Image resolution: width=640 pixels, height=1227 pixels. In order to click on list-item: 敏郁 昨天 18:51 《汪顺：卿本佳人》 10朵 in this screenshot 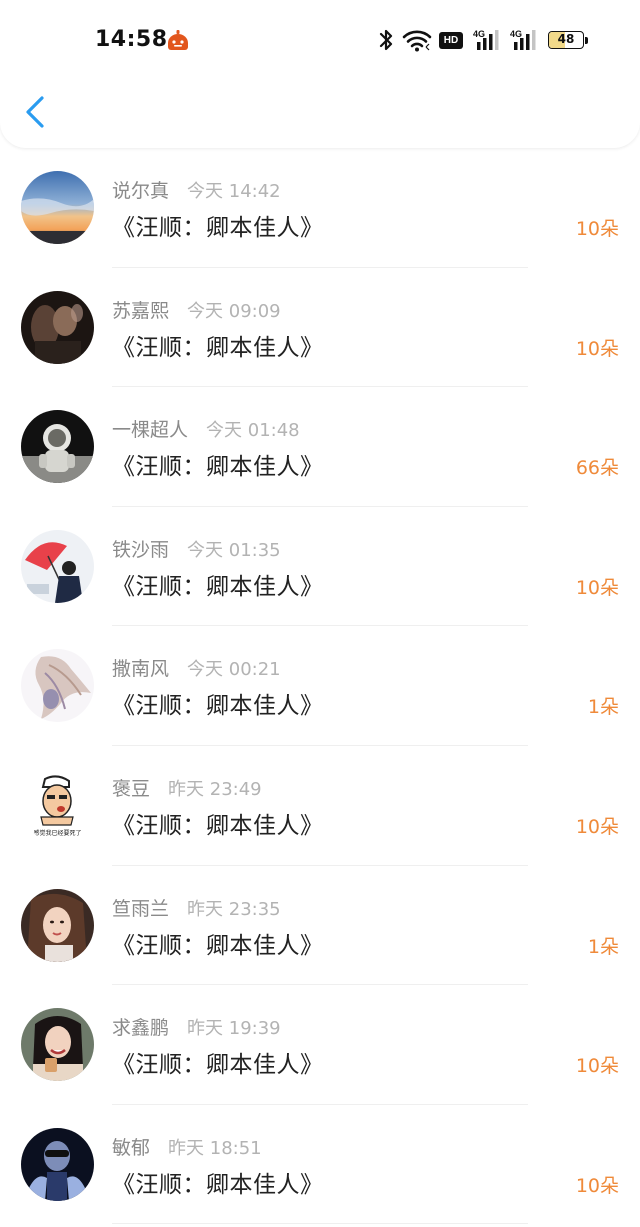, I will do `click(320, 1165)`.